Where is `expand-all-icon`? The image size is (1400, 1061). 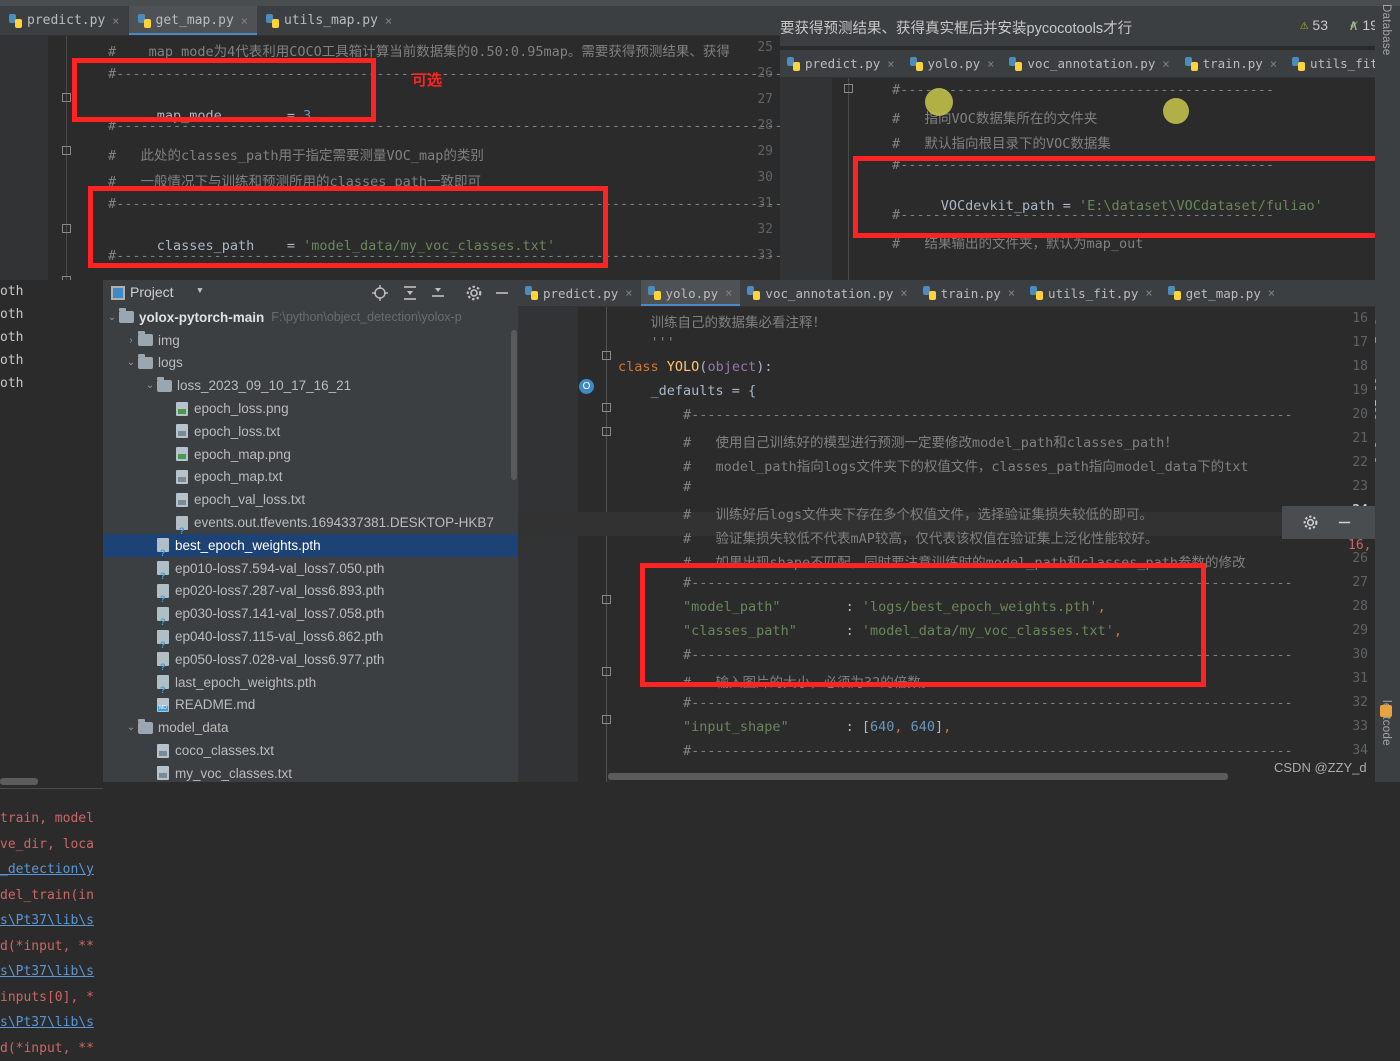 expand-all-icon is located at coordinates (410, 293).